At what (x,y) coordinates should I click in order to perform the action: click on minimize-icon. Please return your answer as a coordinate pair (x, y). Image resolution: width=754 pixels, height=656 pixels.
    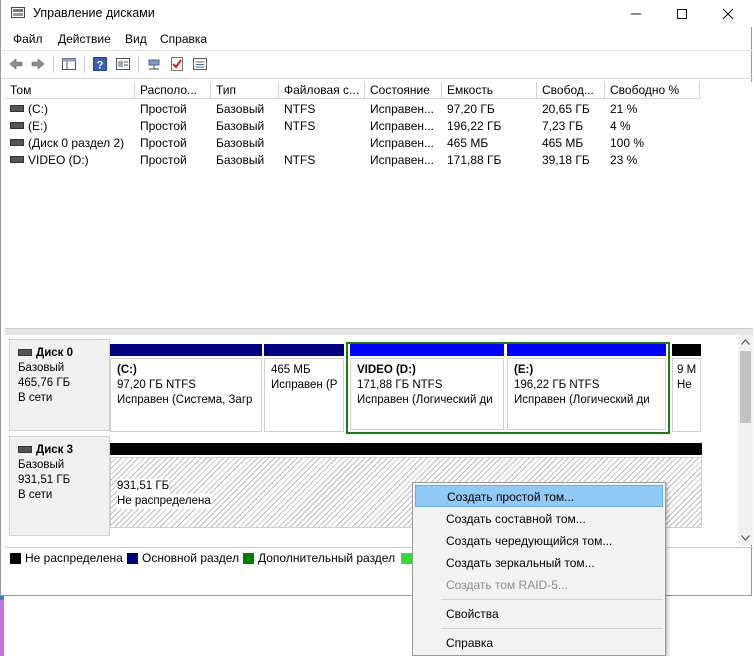
    Looking at the image, I should click on (636, 14).